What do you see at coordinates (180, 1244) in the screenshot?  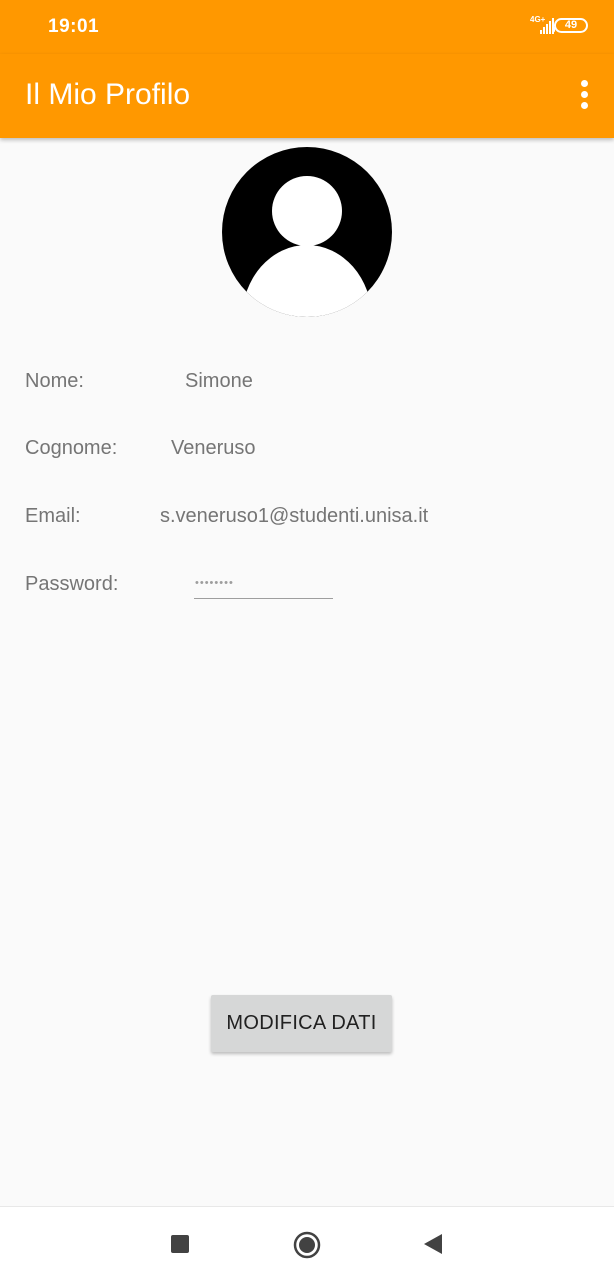 I see `square-icon` at bounding box center [180, 1244].